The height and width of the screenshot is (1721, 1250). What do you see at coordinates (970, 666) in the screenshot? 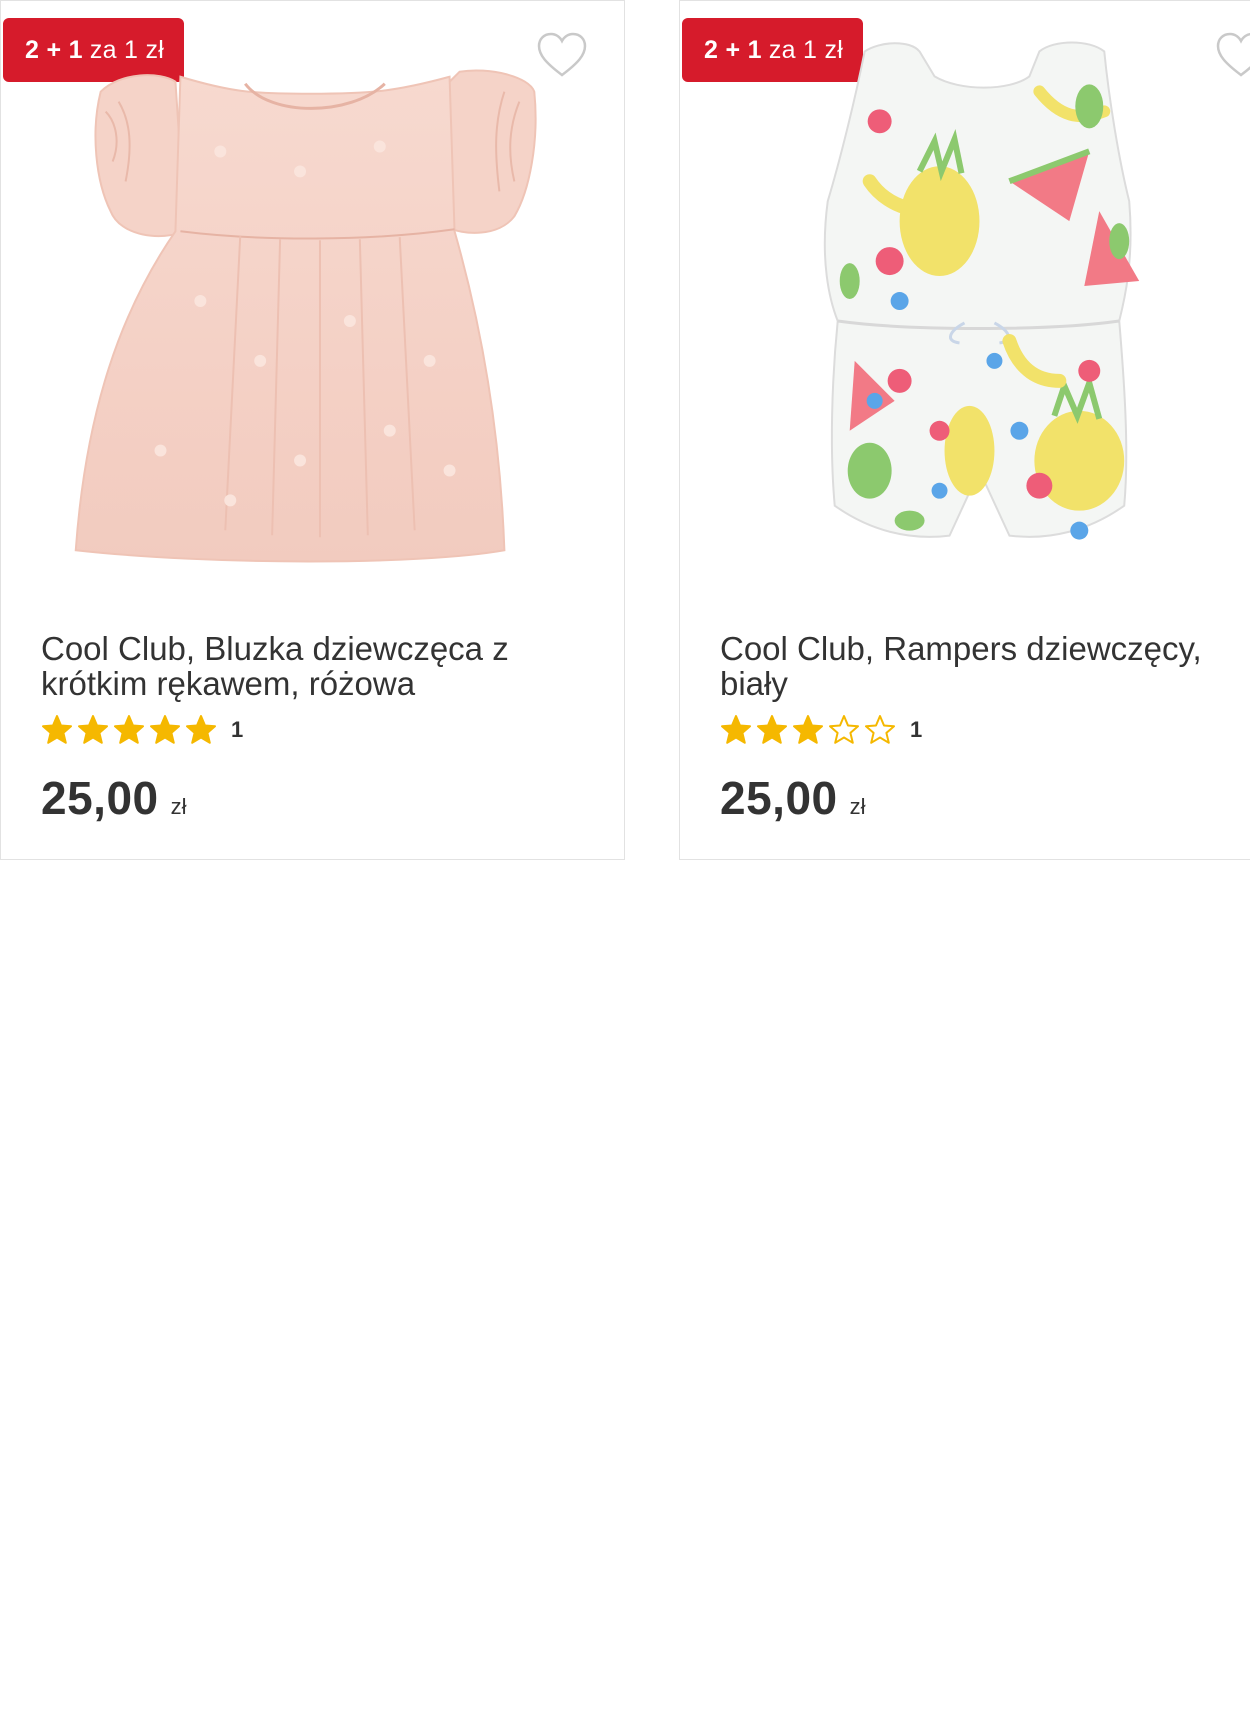
I see `product-title: Cool Club, Rampers dziewczęcy, biały` at bounding box center [970, 666].